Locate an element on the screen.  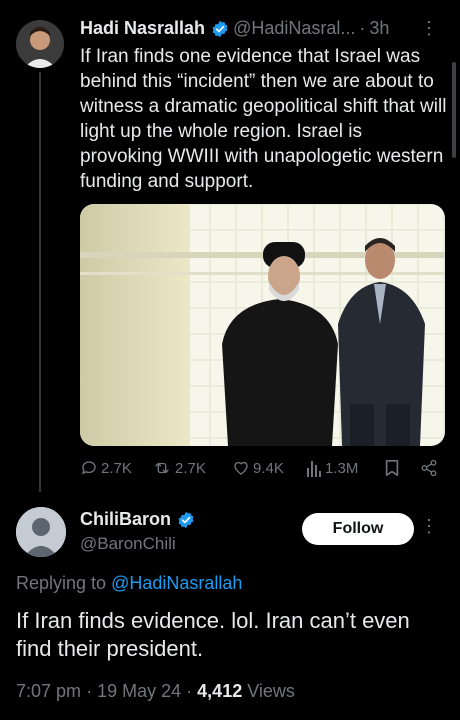
repost-action: 2.7K is located at coordinates (192, 468).